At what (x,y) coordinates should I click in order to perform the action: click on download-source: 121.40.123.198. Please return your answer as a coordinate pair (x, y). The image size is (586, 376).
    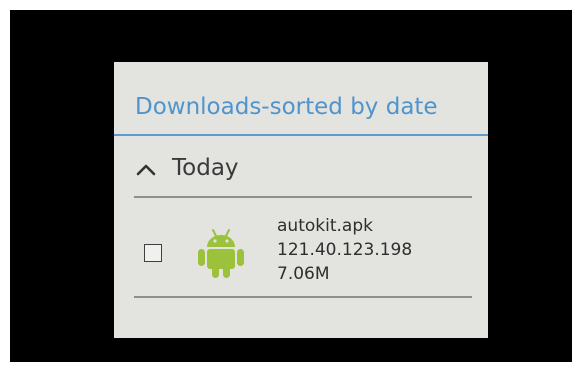
    Looking at the image, I should click on (345, 250).